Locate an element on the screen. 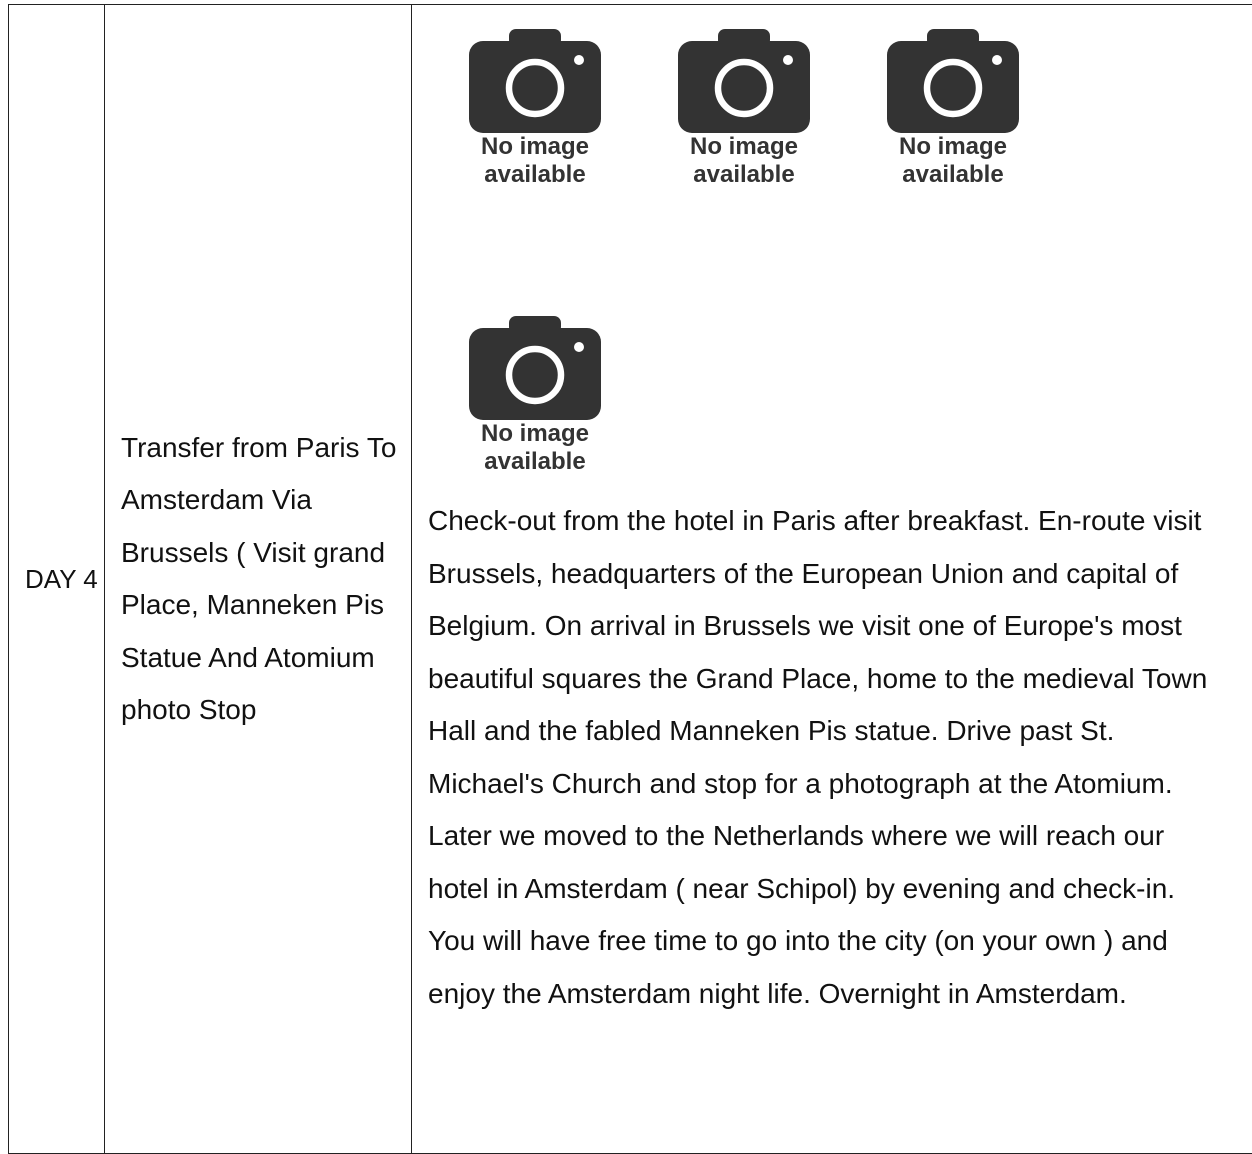 The image size is (1252, 1154). day-label: DAY 4 is located at coordinates (61, 579).